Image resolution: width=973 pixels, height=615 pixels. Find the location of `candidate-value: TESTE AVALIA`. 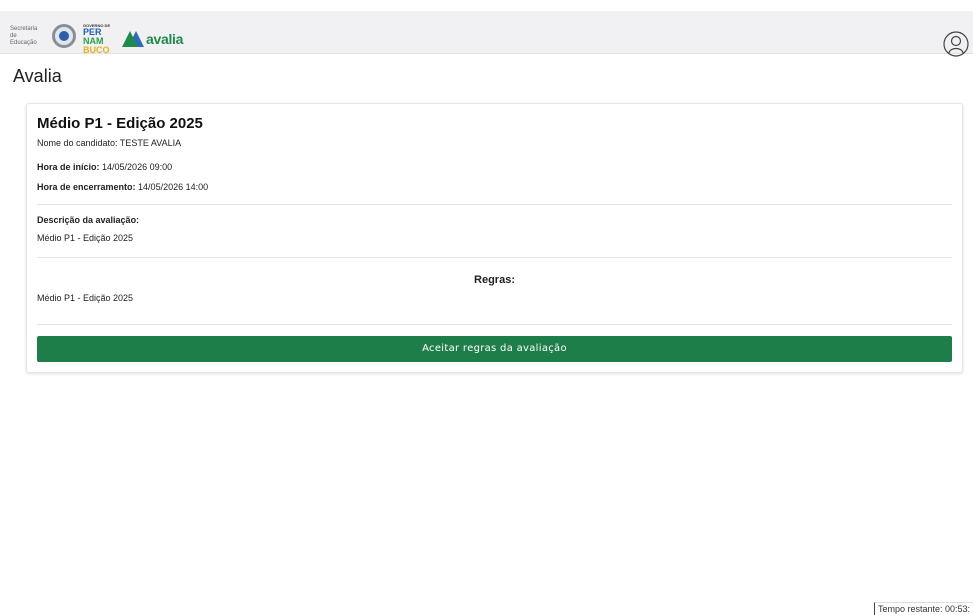

candidate-value: TESTE AVALIA is located at coordinates (150, 143).